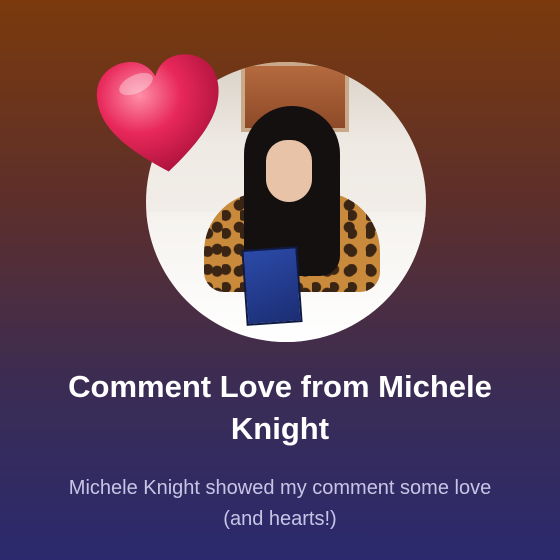 This screenshot has height=560, width=560. What do you see at coordinates (289, 171) in the screenshot?
I see `face` at bounding box center [289, 171].